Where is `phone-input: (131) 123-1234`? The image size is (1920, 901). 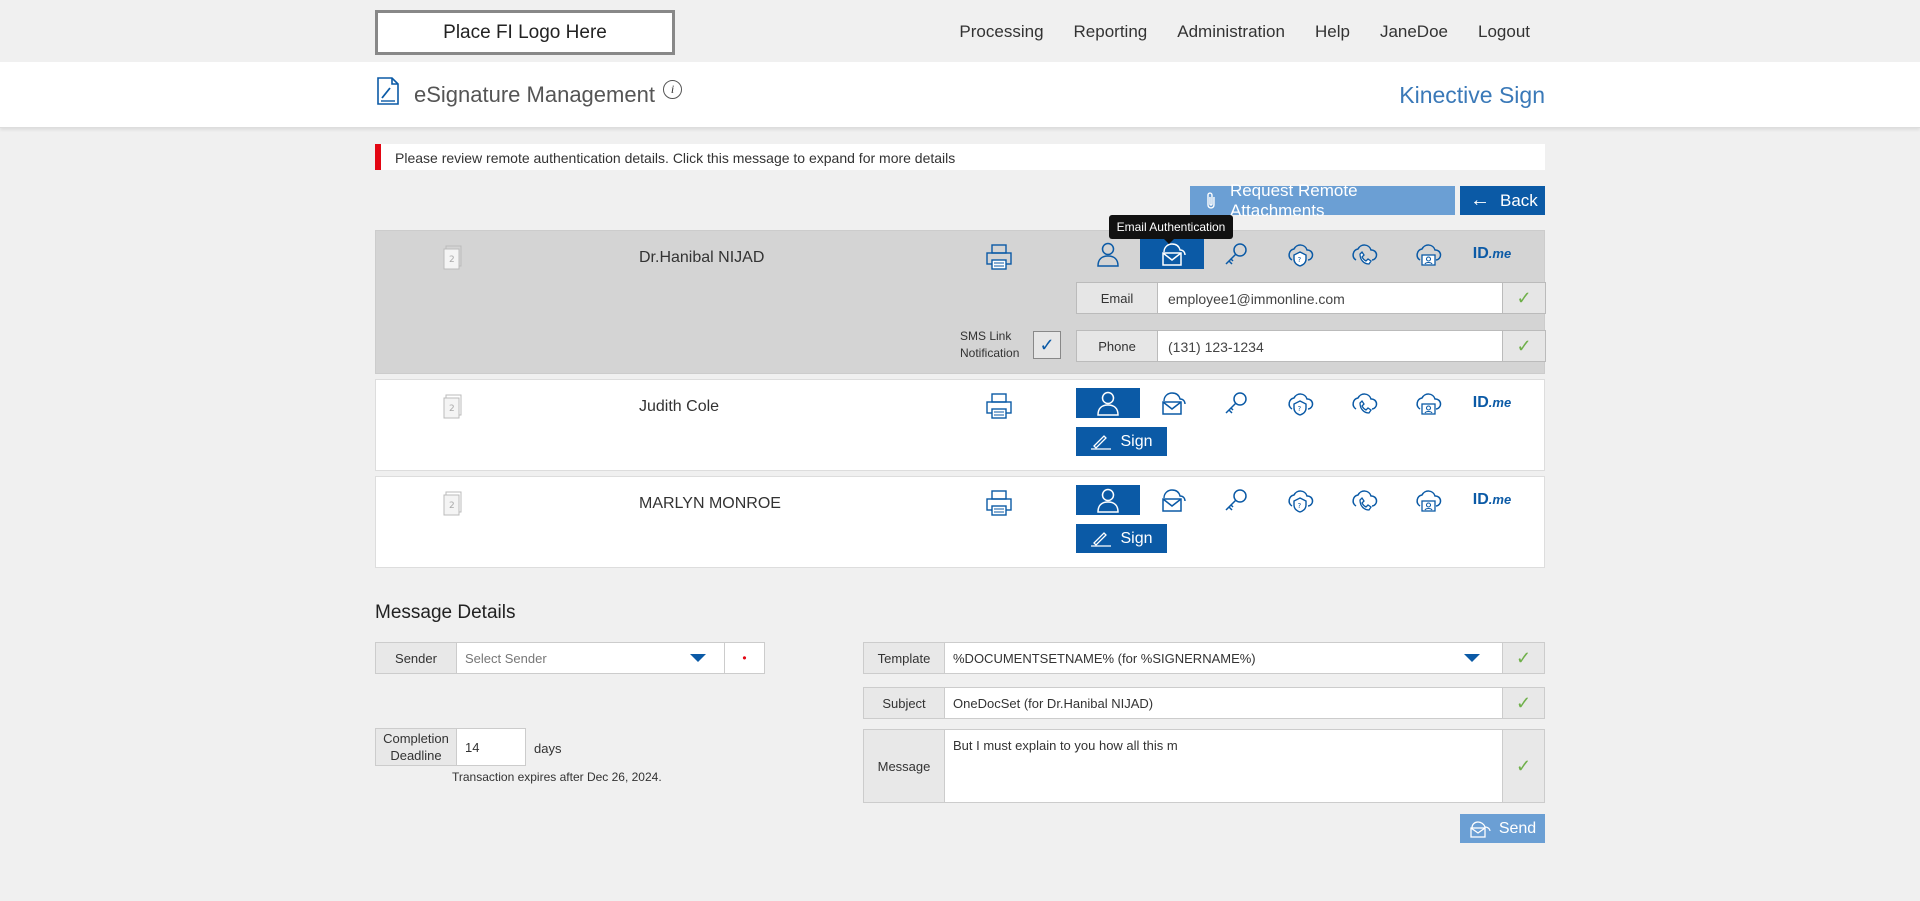
phone-input: (131) 123-1234 is located at coordinates (1330, 346).